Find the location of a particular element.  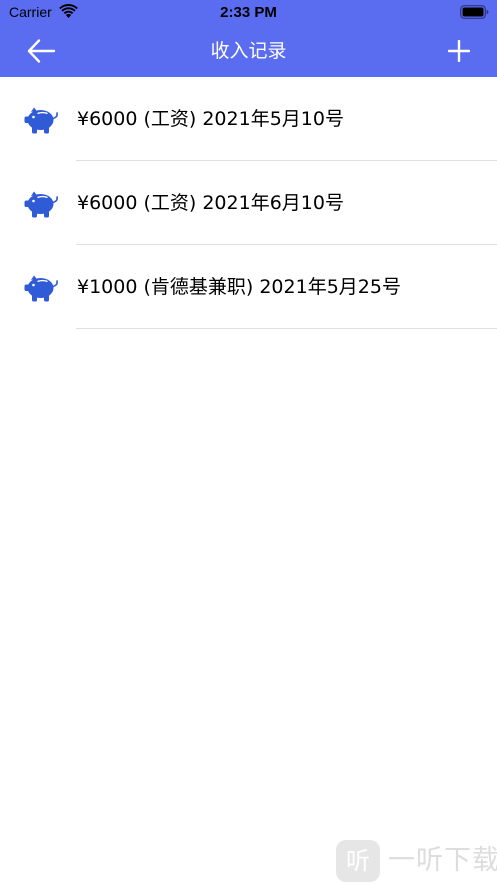

navigation-bar: 收入记录 is located at coordinates (248, 51).